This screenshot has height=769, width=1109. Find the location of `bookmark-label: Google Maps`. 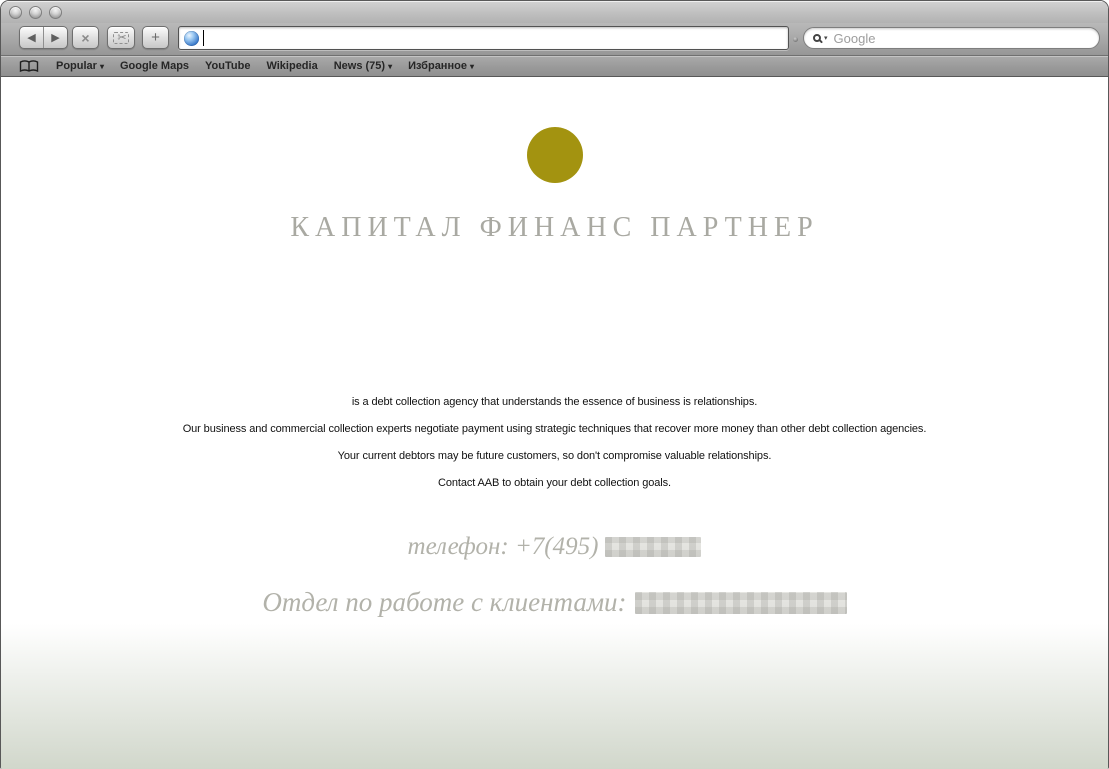

bookmark-label: Google Maps is located at coordinates (154, 66).